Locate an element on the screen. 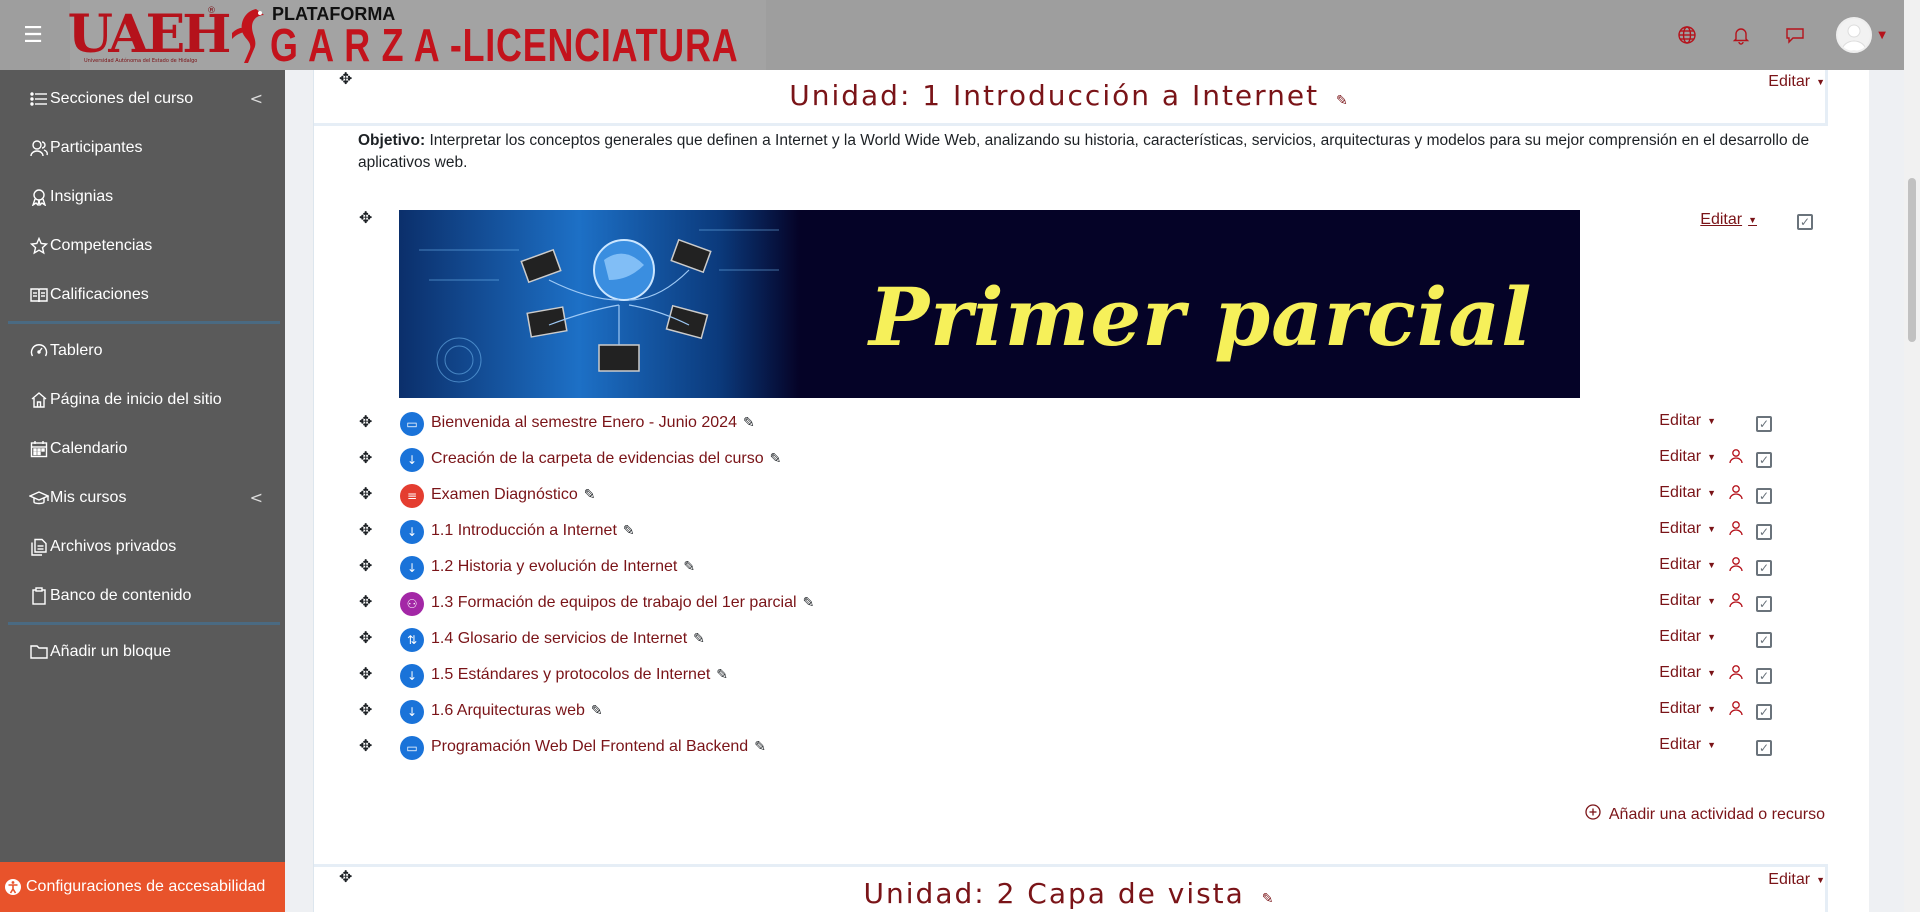  bell-icon is located at coordinates (1741, 35).